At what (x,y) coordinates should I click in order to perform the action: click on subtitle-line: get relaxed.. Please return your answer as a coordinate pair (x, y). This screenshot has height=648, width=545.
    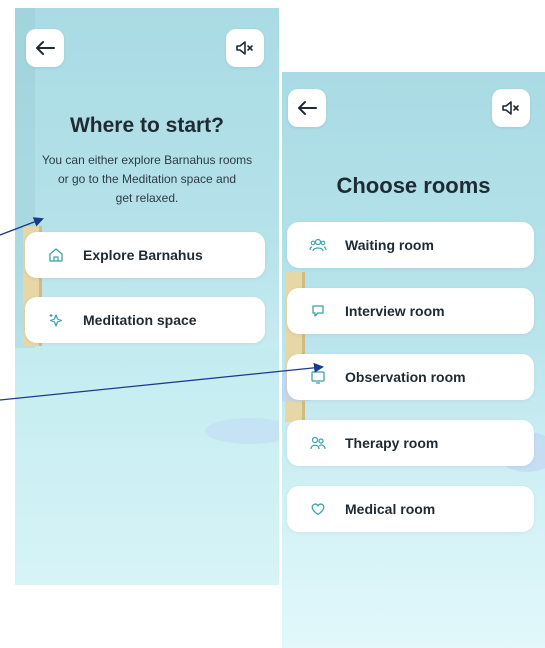
    Looking at the image, I should click on (147, 198).